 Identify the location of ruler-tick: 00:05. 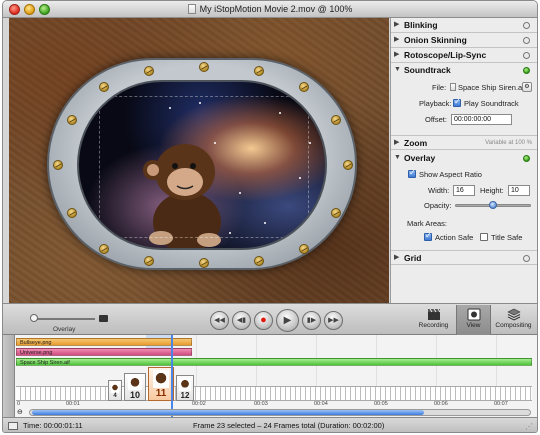
(381, 404).